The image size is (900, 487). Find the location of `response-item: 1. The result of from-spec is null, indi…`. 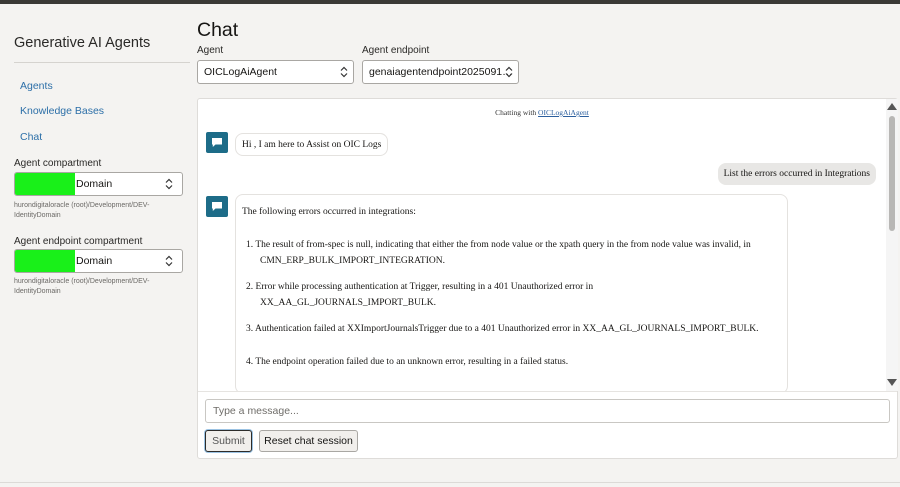

response-item: 1. The result of from-spec is null, indi… is located at coordinates (511, 253).